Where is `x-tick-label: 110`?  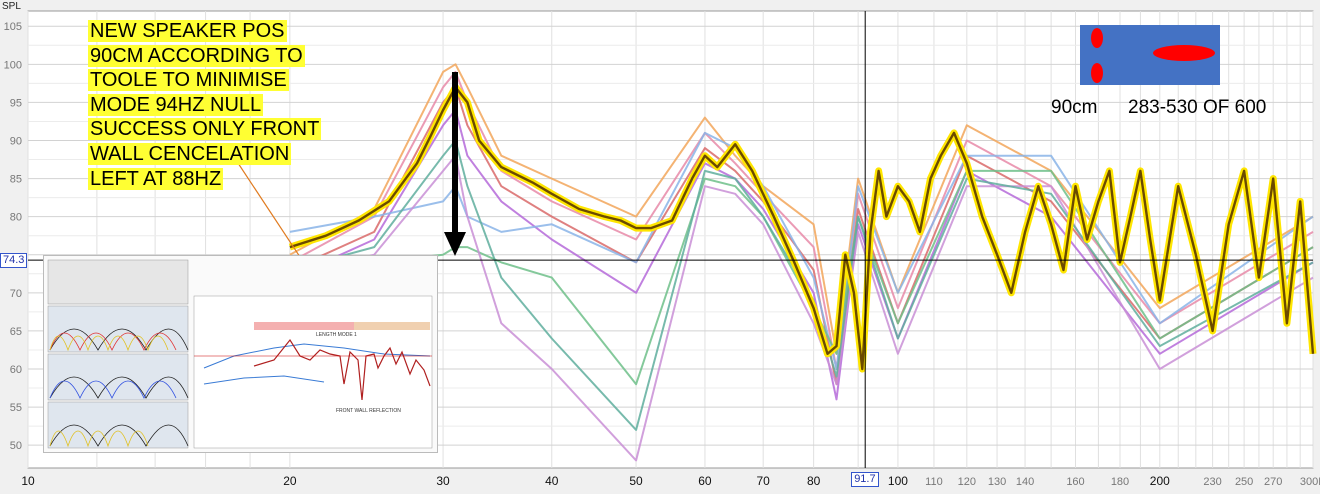
x-tick-label: 110 is located at coordinates (934, 482).